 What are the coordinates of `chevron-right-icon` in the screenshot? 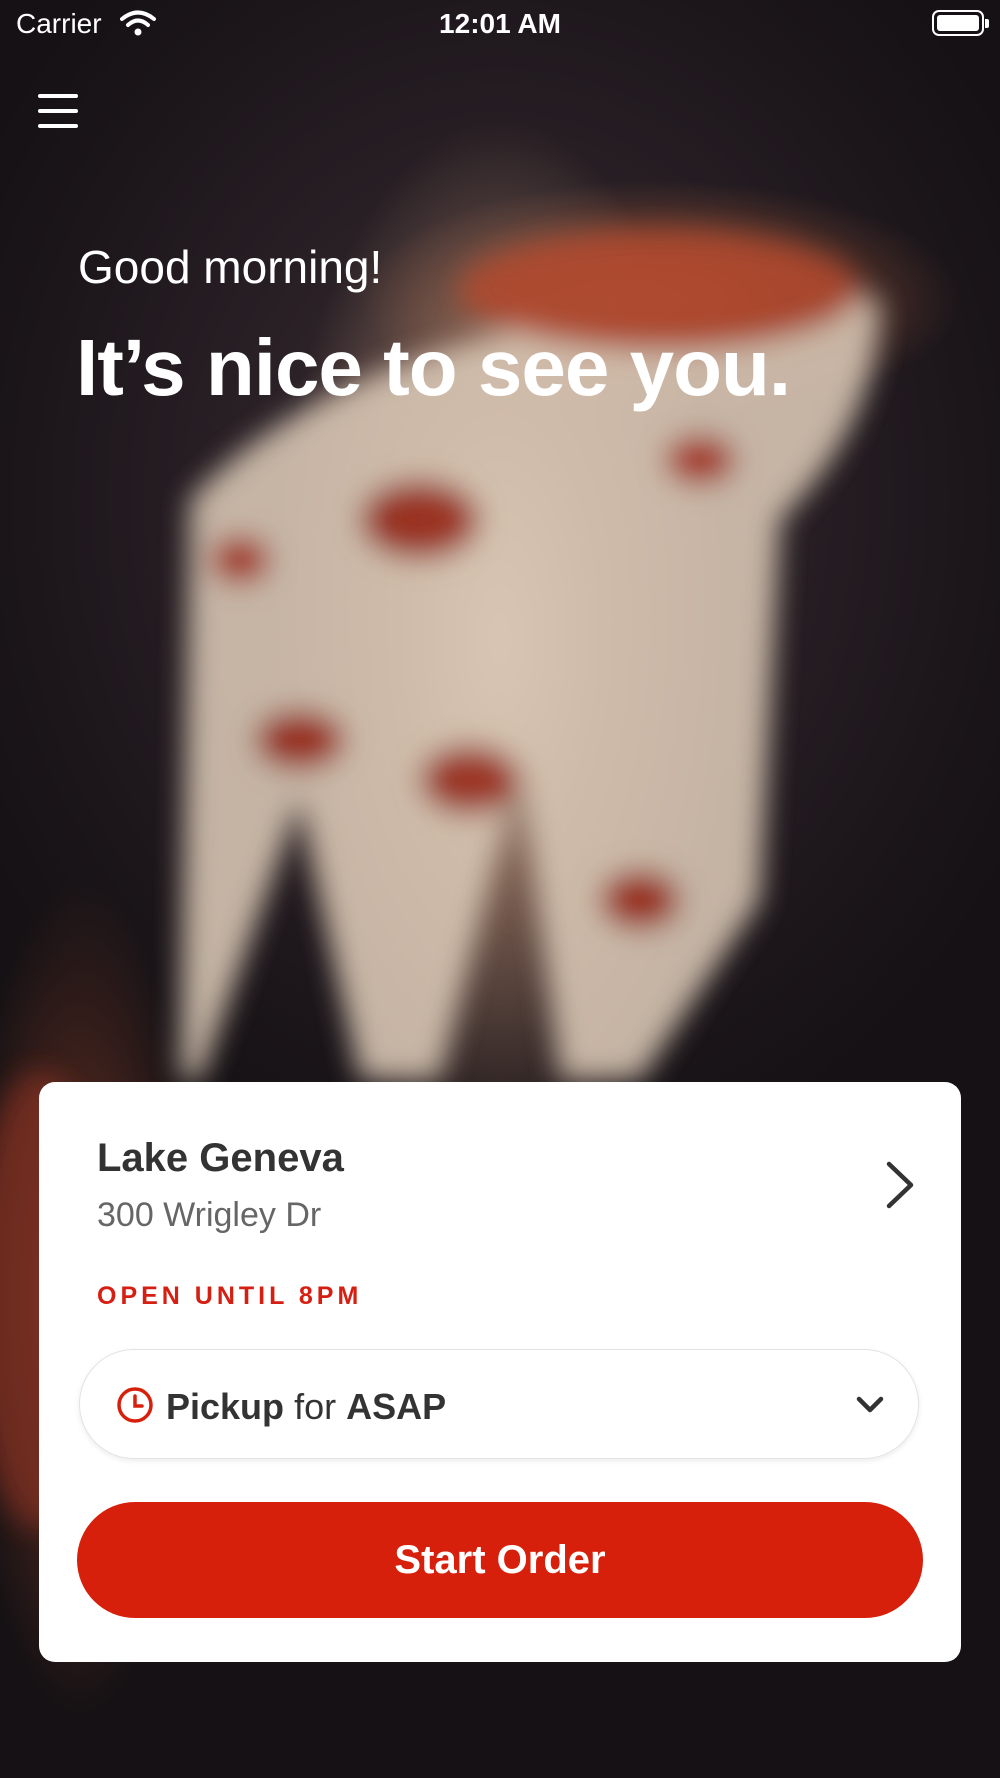 It's located at (899, 1185).